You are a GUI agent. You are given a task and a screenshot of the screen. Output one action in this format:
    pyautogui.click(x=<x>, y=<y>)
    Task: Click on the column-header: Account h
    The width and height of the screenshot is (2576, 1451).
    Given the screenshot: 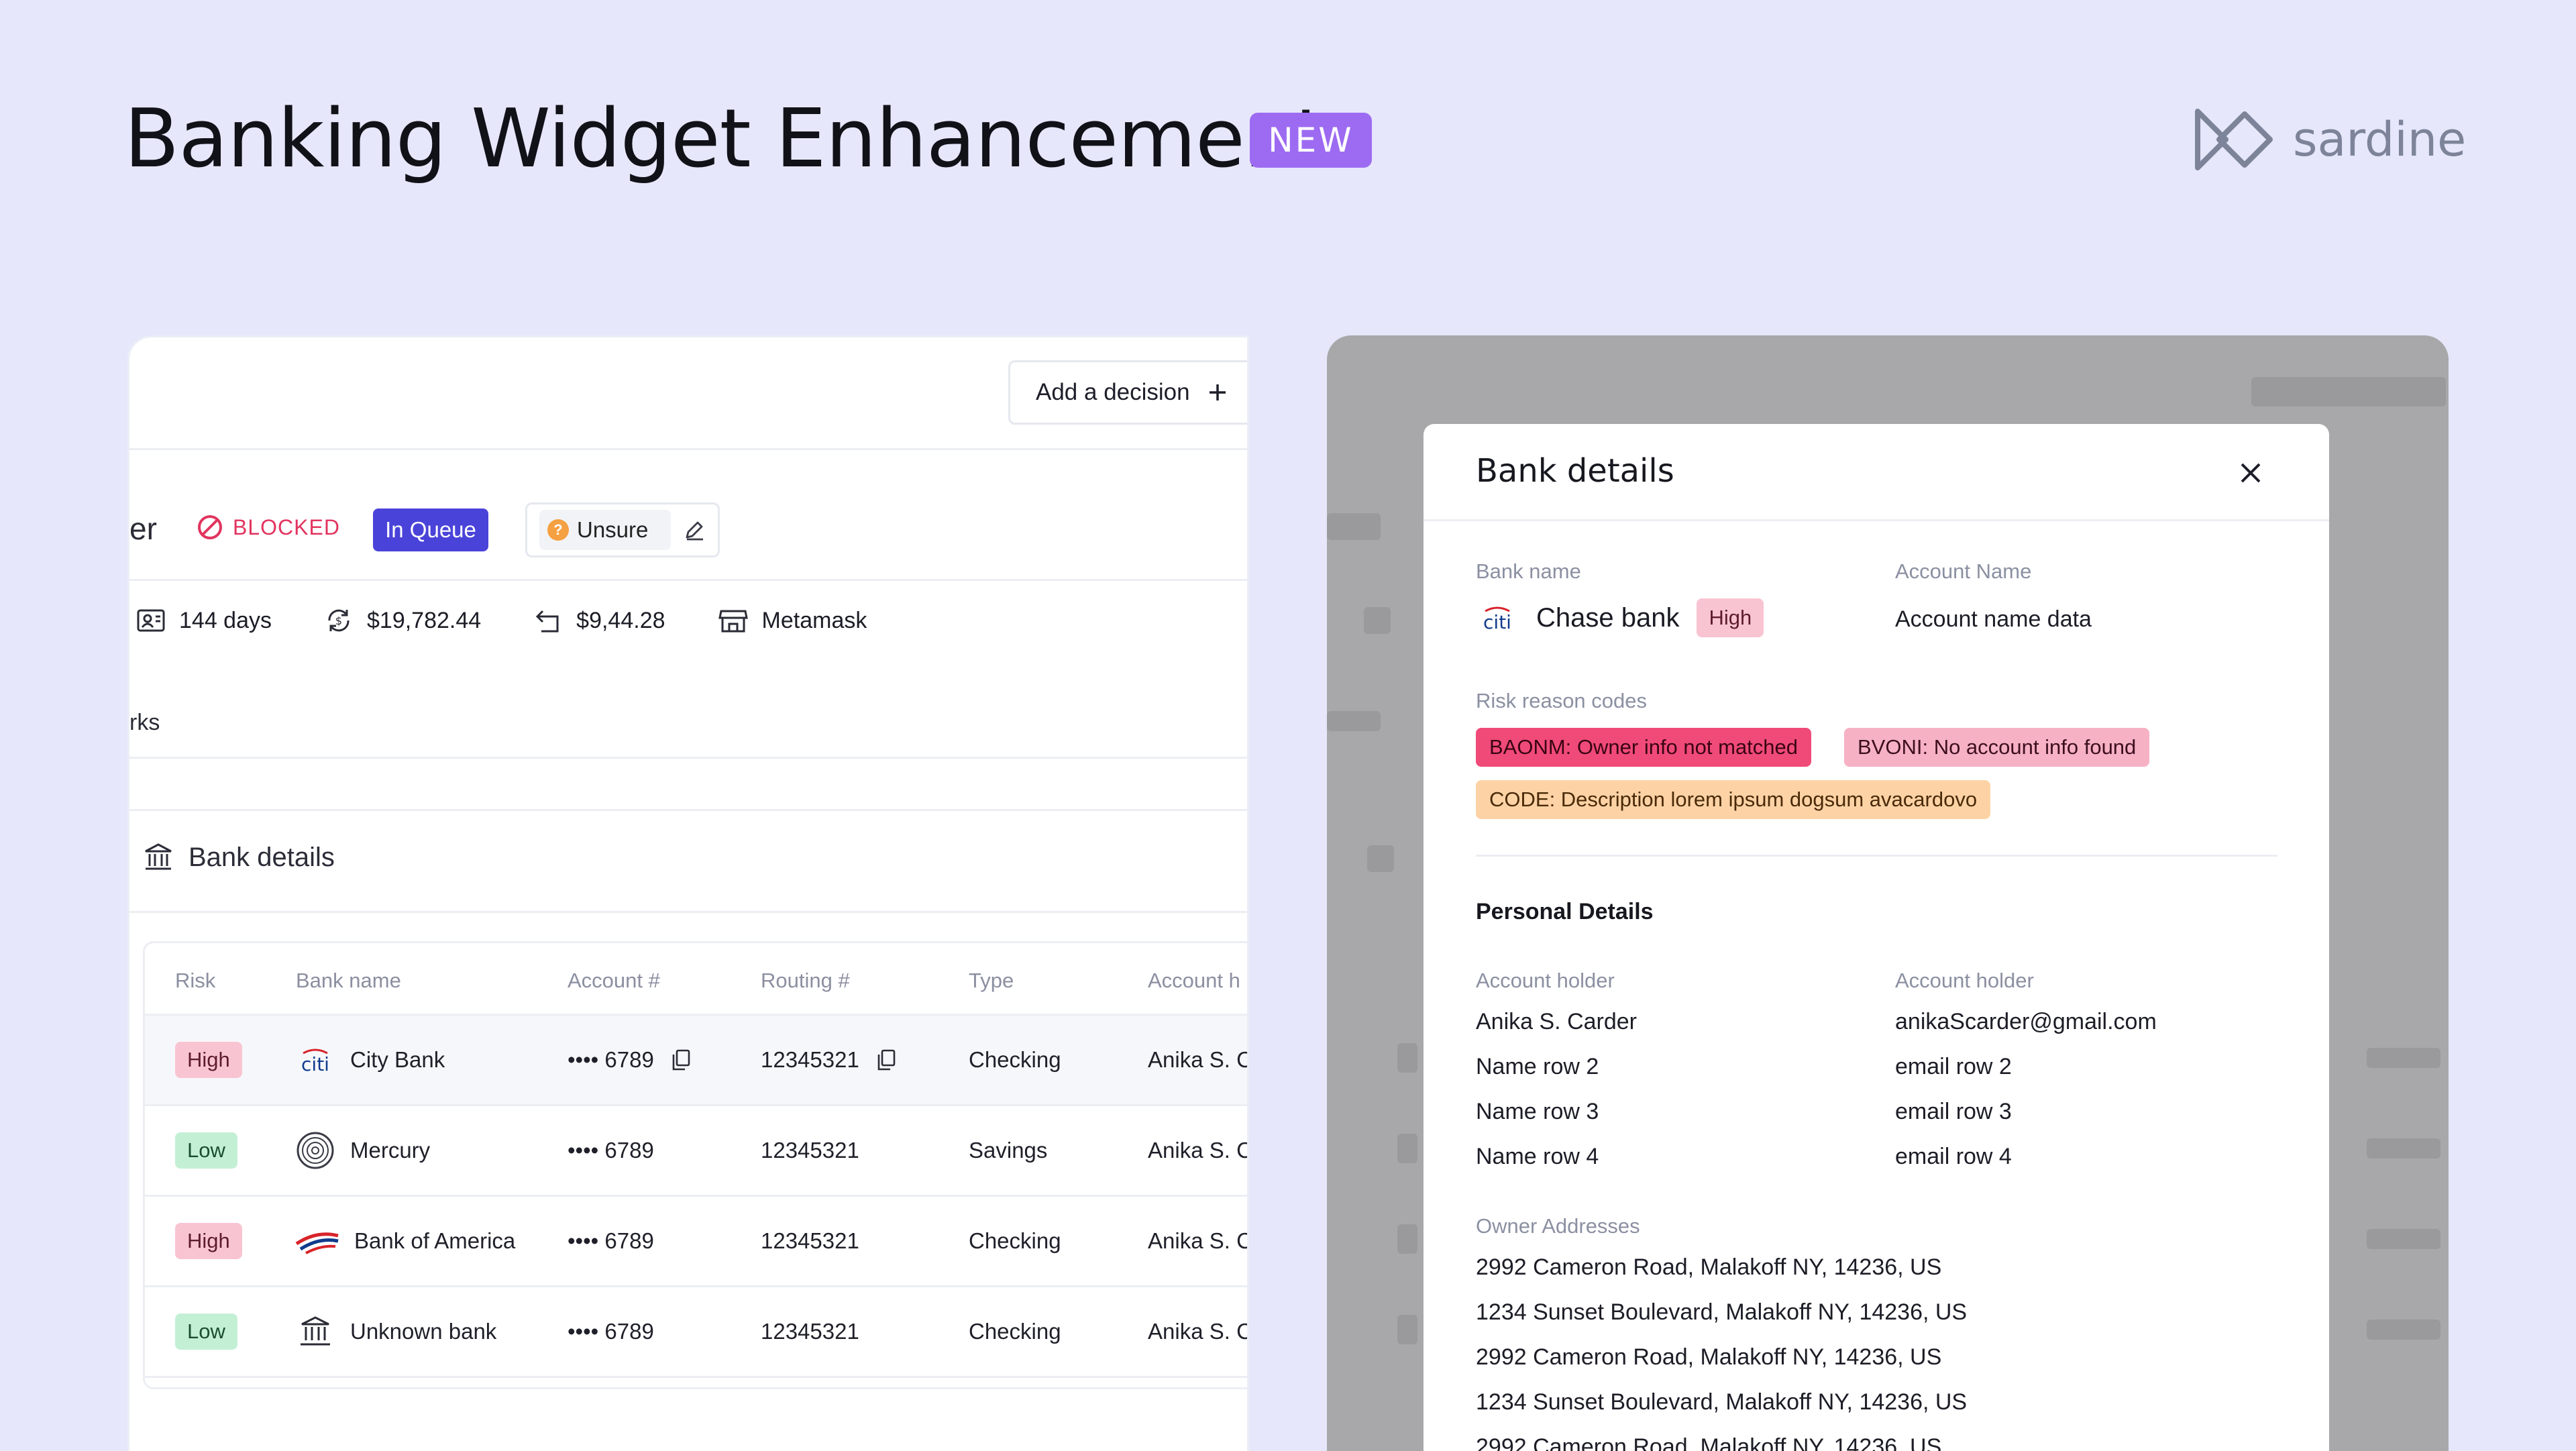 What is the action you would take?
    pyautogui.click(x=1194, y=981)
    